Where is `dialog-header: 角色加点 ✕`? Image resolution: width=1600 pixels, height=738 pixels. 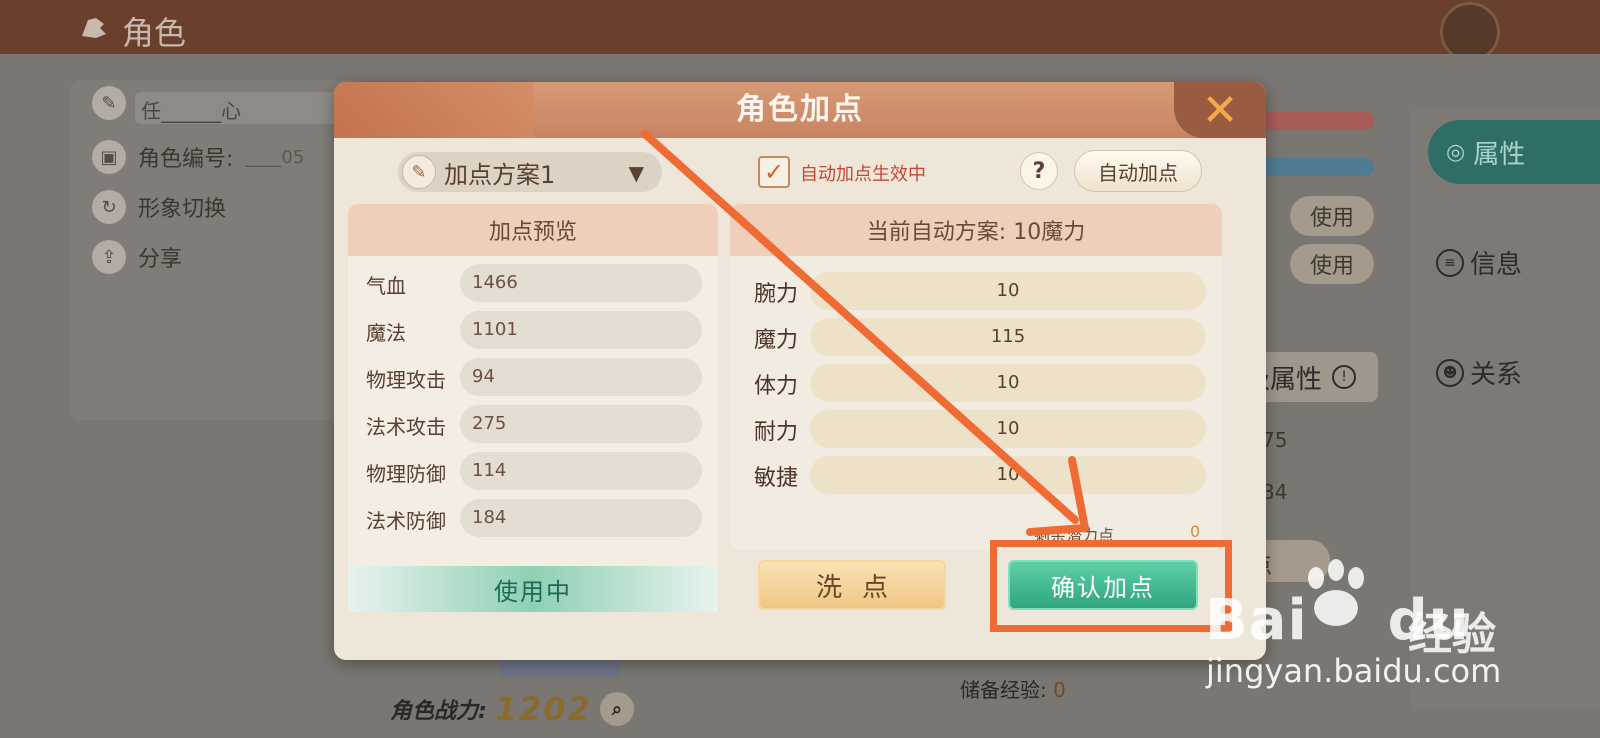
dialog-header: 角色加点 ✕ is located at coordinates (800, 110).